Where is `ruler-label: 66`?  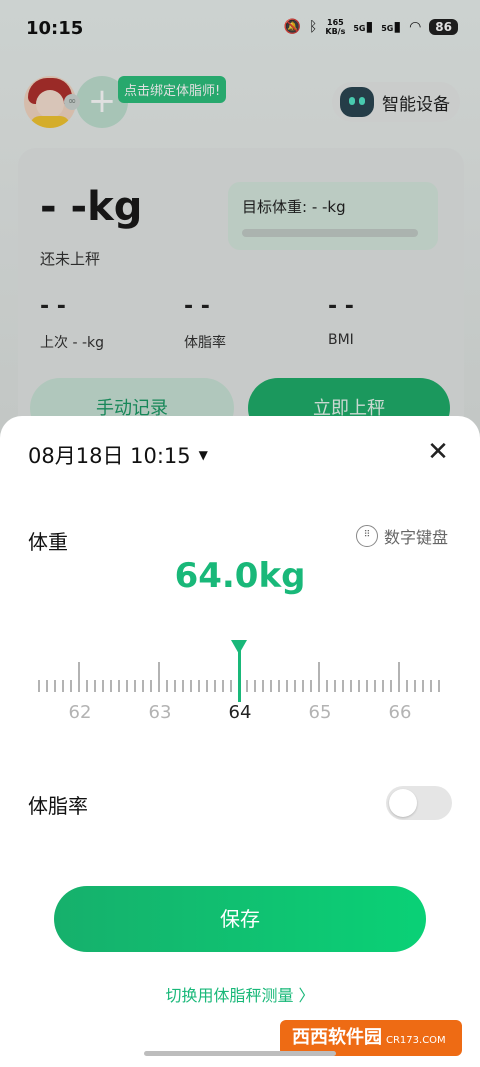
ruler-label: 66 is located at coordinates (400, 712).